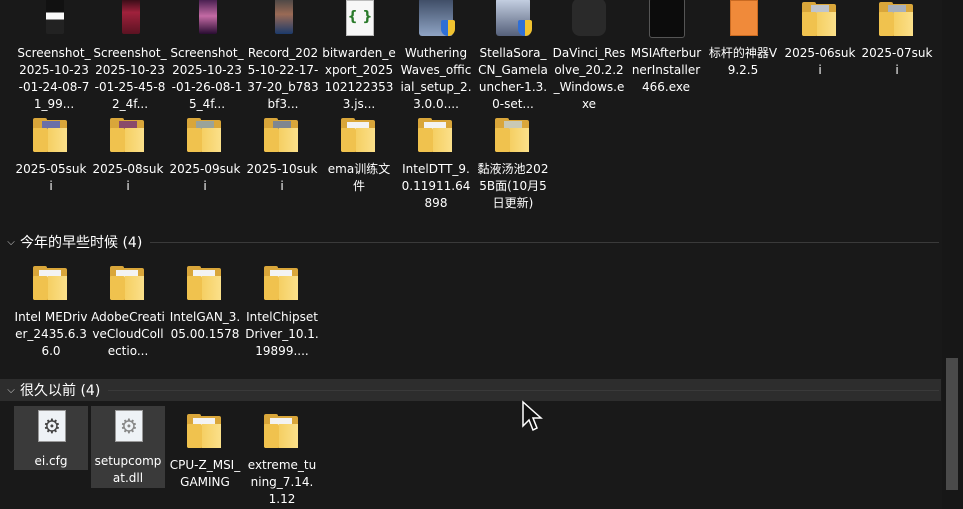  What do you see at coordinates (205, 154) in the screenshot?
I see `folder-item: 2025-09suki` at bounding box center [205, 154].